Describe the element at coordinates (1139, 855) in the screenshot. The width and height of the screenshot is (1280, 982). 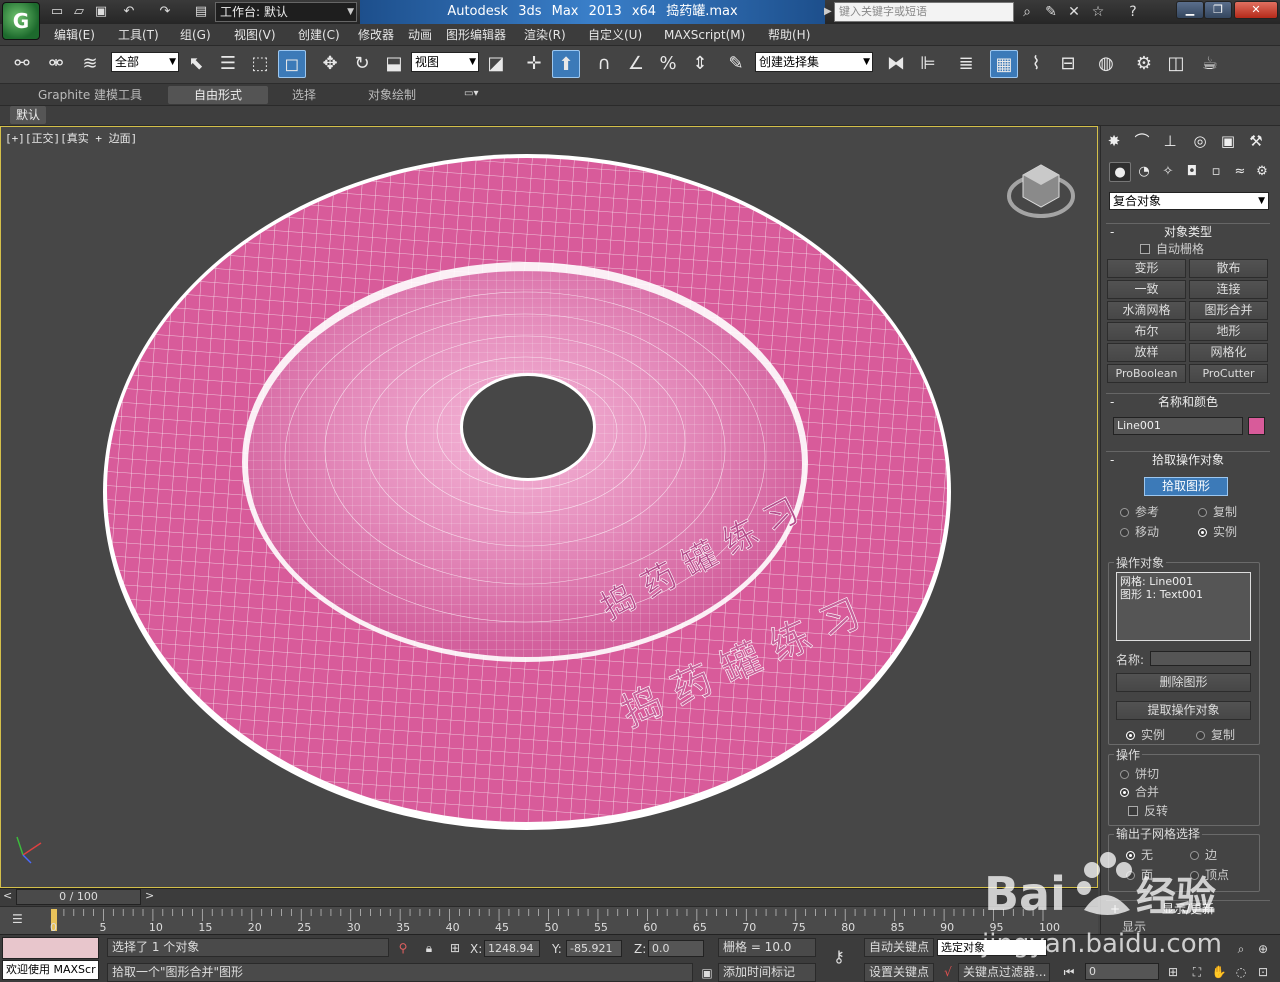
I see `radio-output-none: 无` at that location.